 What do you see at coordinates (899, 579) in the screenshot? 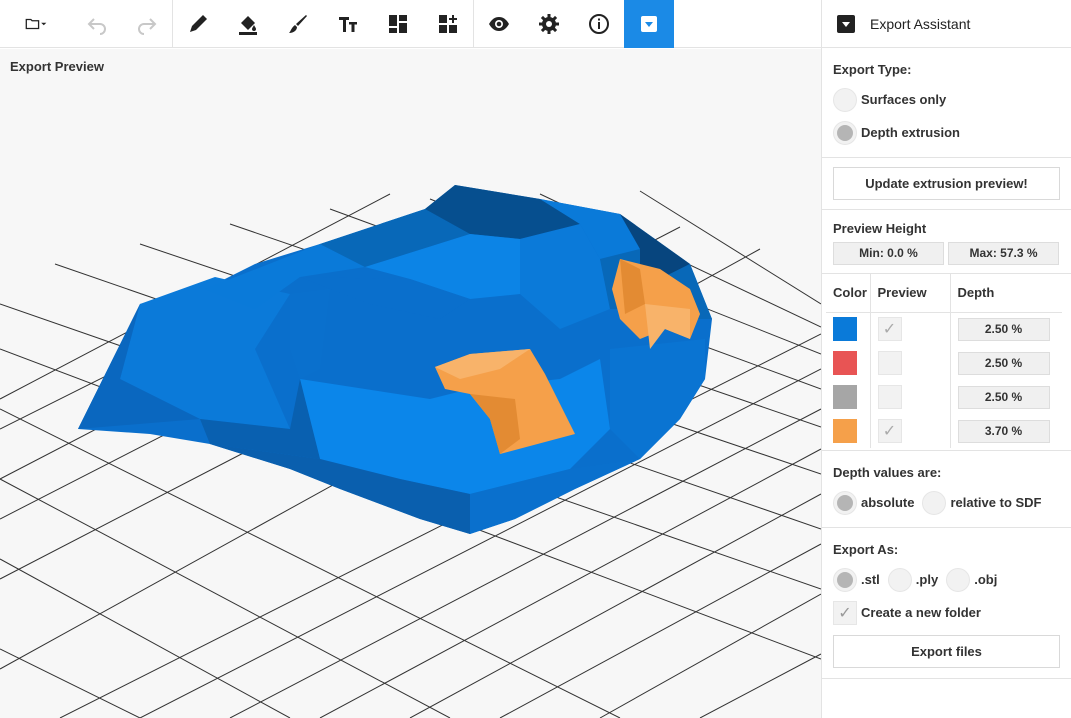
I see `ply-radio` at bounding box center [899, 579].